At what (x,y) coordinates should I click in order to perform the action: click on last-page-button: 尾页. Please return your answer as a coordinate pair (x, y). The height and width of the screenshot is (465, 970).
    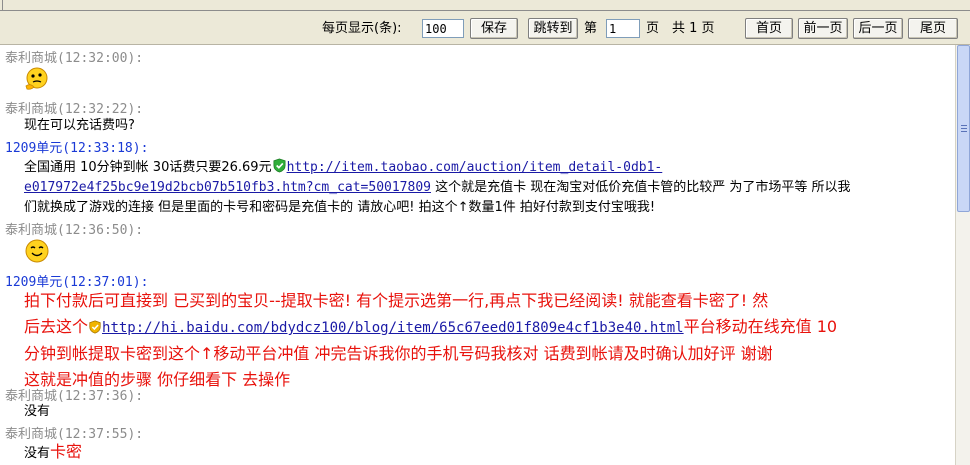
    Looking at the image, I should click on (933, 28).